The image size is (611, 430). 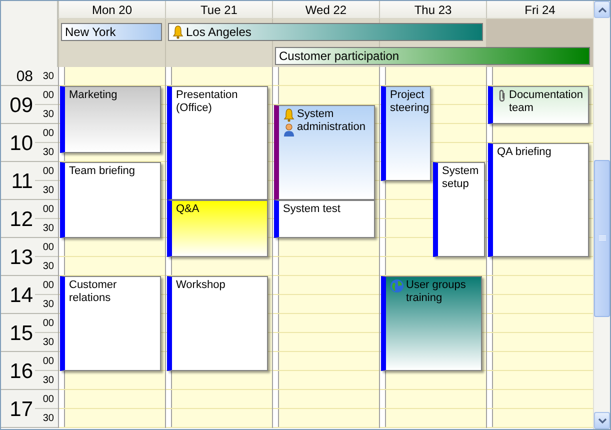 What do you see at coordinates (311, 209) in the screenshot?
I see `event-title: System test` at bounding box center [311, 209].